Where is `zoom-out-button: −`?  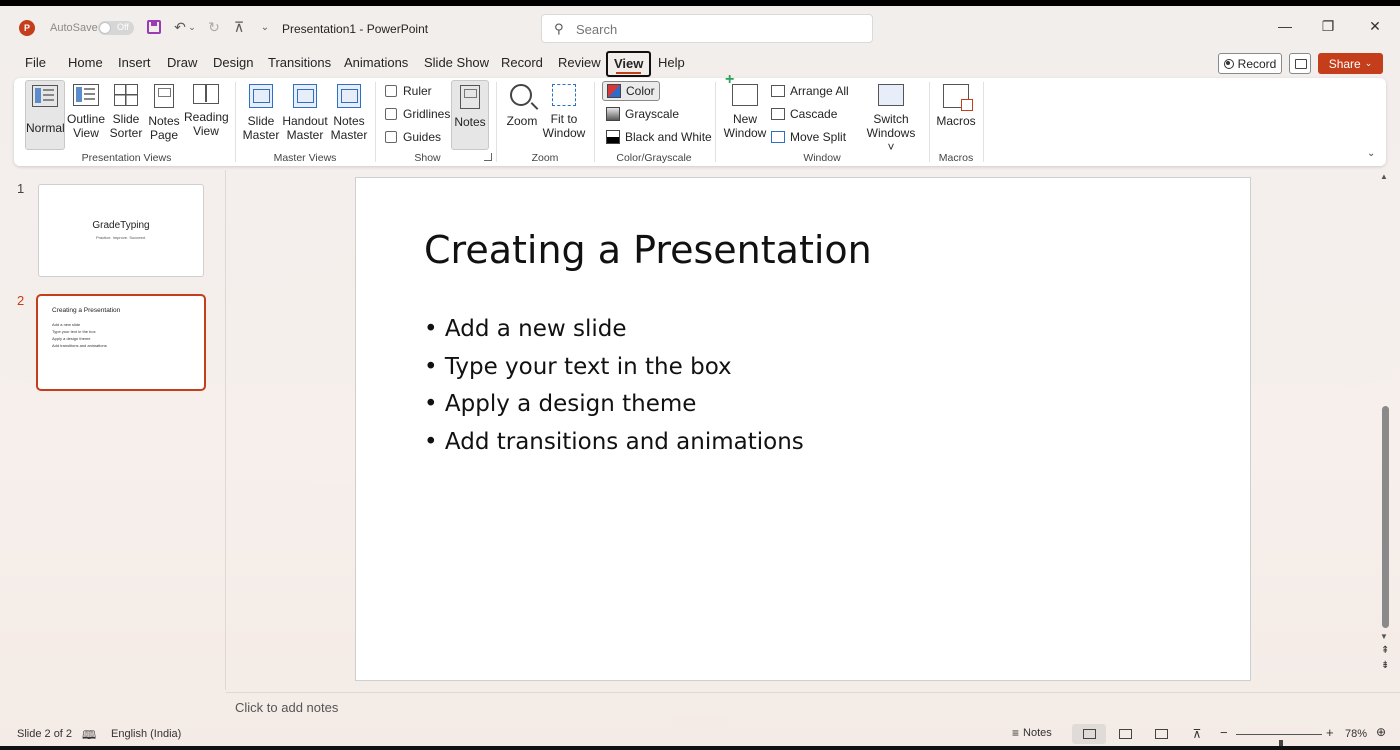
zoom-out-button: − is located at coordinates (1224, 732).